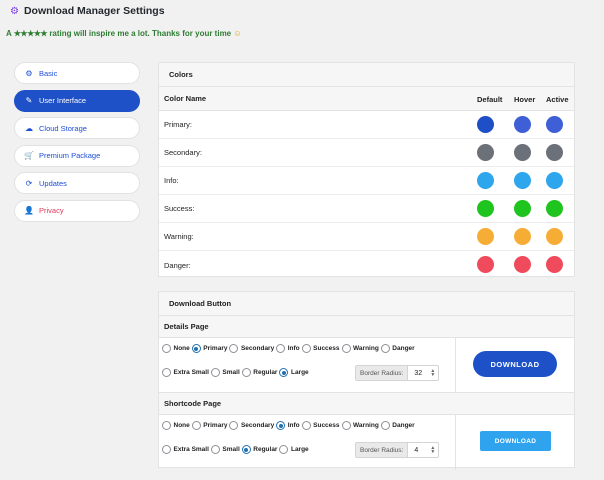 This screenshot has height=480, width=604. Describe the element at coordinates (288, 348) in the screenshot. I see `details-style-option-info: Info` at that location.